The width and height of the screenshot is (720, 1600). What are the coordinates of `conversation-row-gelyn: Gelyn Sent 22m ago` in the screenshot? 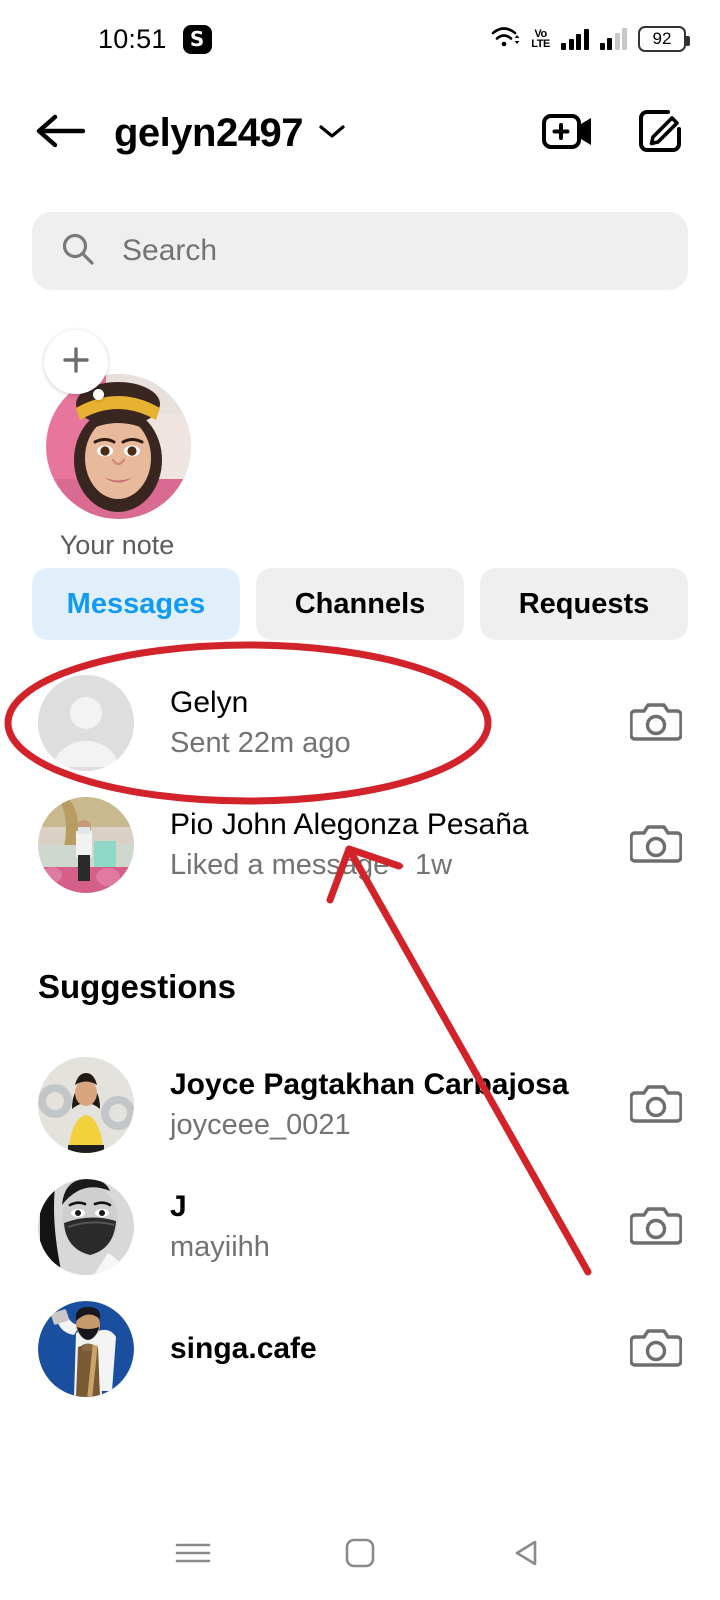 It's located at (360, 723).